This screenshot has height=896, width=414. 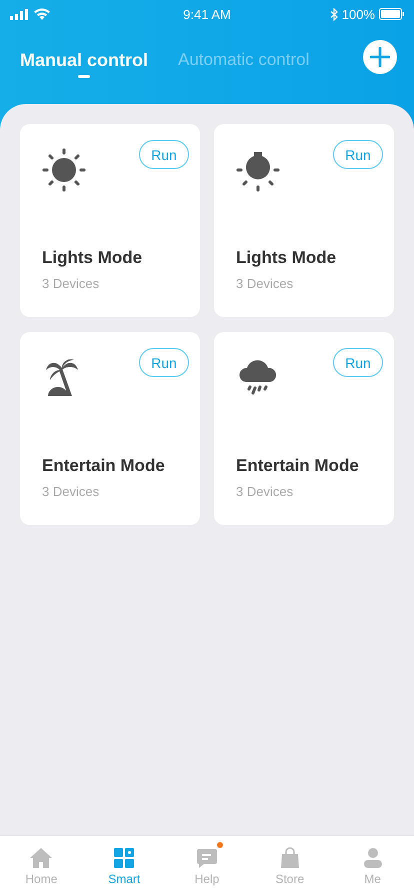 I want to click on nav-item: Home, so click(x=41, y=866).